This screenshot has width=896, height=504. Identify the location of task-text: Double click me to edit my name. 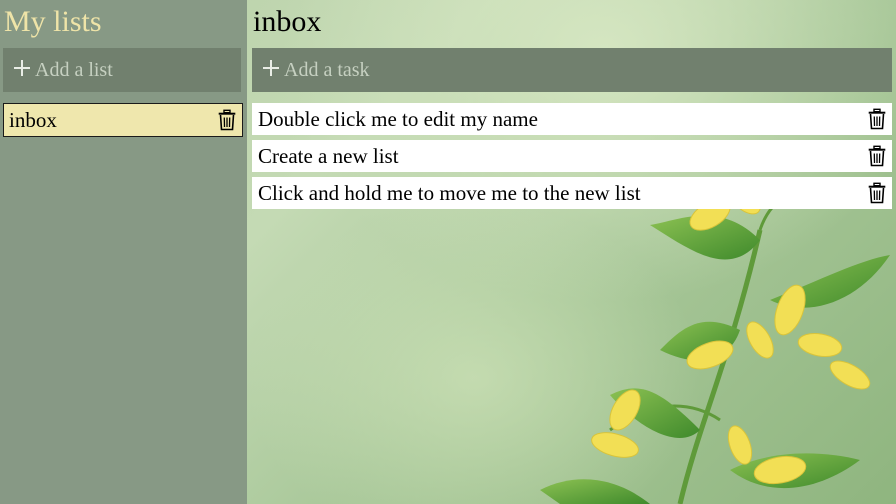
(398, 118).